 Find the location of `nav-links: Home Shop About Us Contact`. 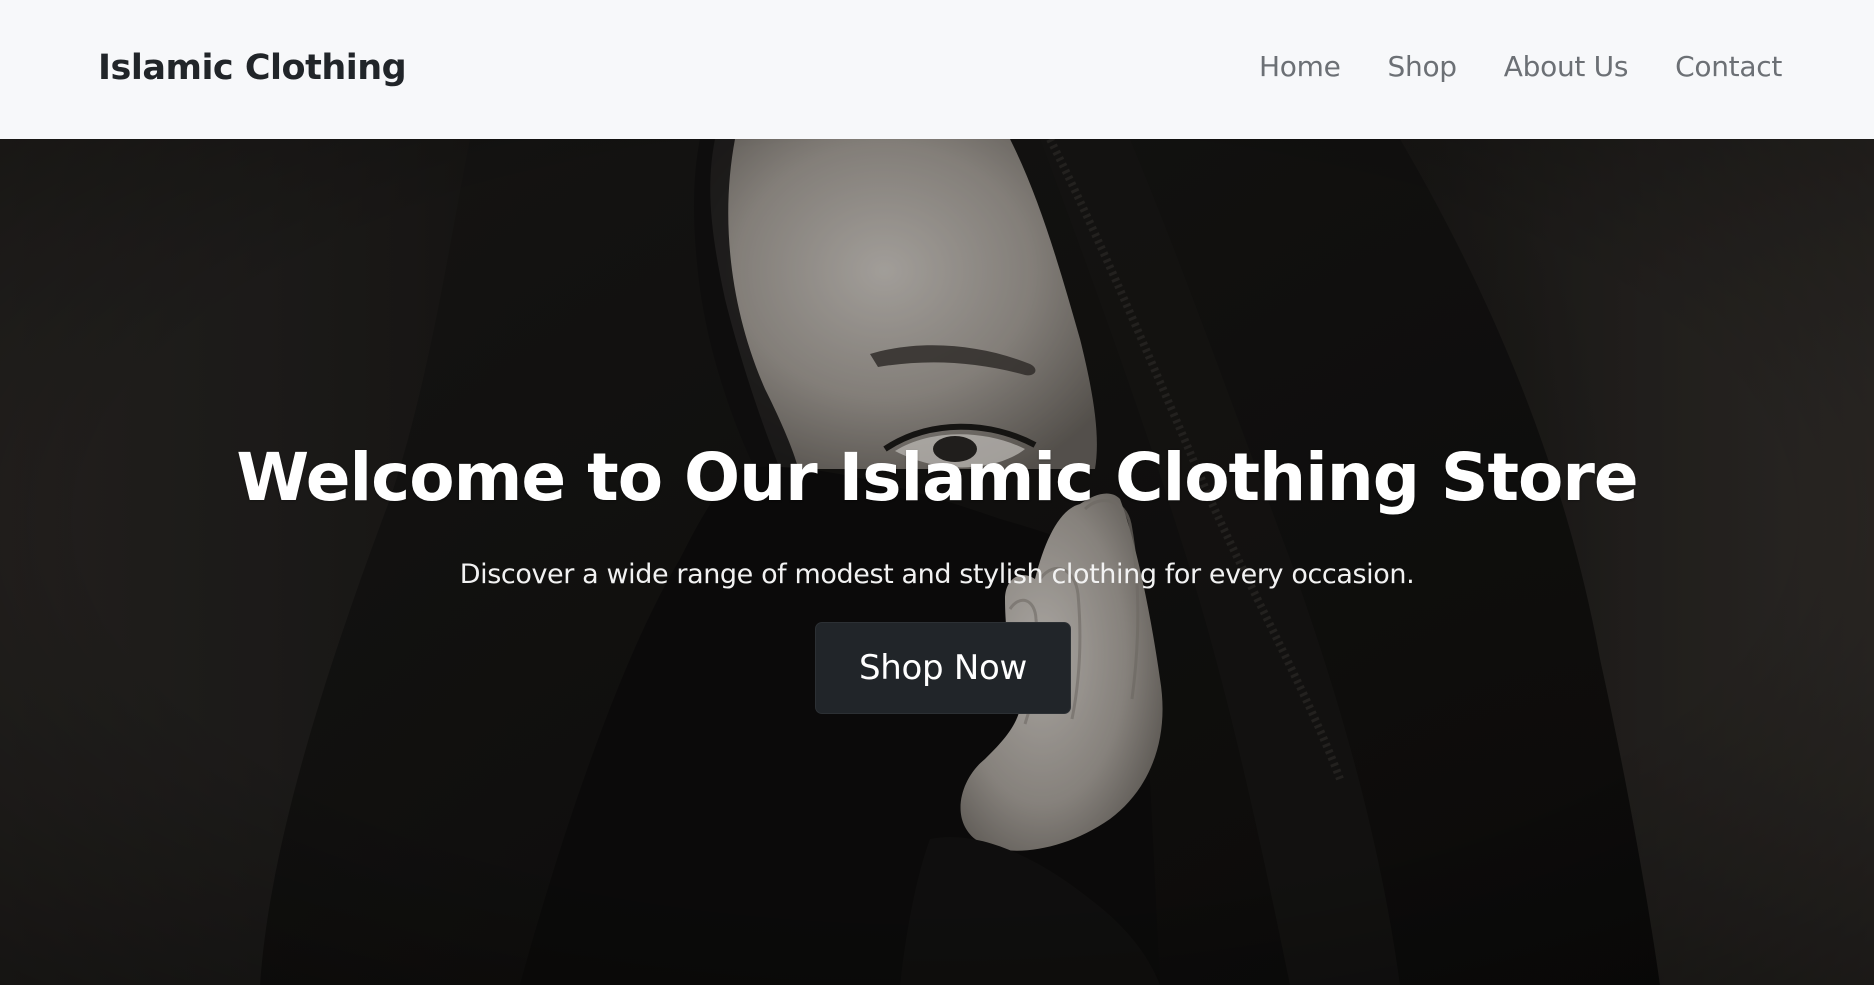

nav-links: Home Shop About Us Contact is located at coordinates (1520, 66).